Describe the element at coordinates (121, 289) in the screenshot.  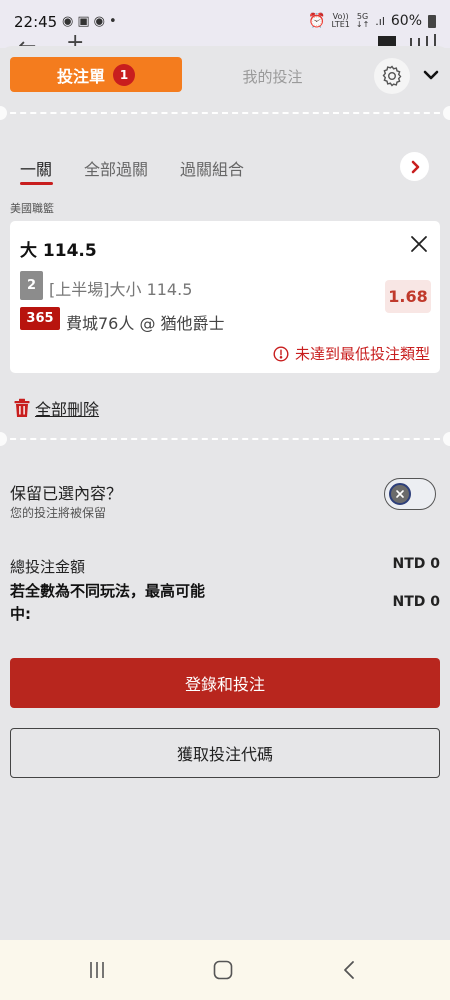
I see `market-name: [上半場]大小 114.5` at that location.